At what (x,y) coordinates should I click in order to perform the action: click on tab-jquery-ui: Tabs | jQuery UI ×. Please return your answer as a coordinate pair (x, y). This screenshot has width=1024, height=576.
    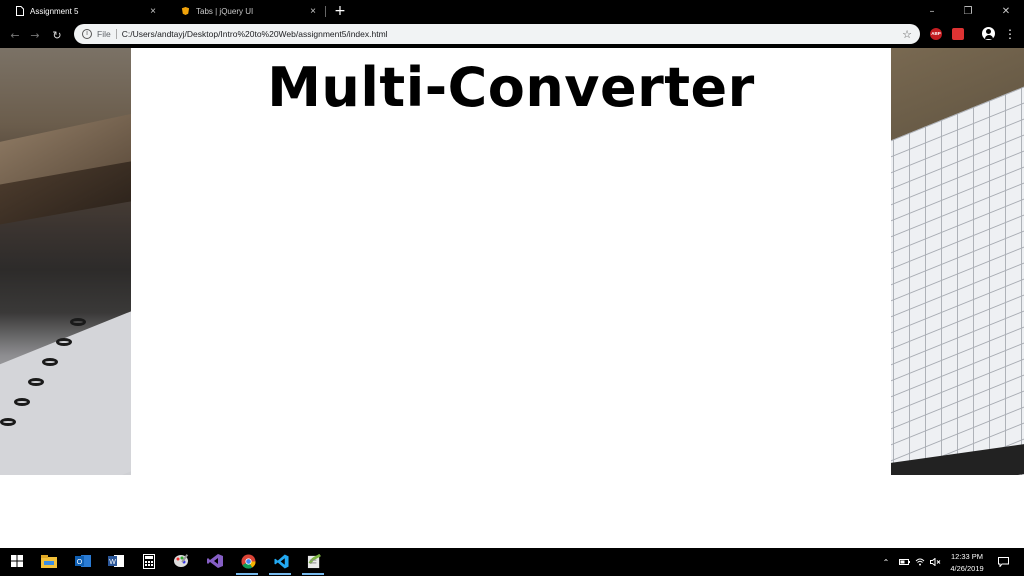
    Looking at the image, I should click on (246, 11).